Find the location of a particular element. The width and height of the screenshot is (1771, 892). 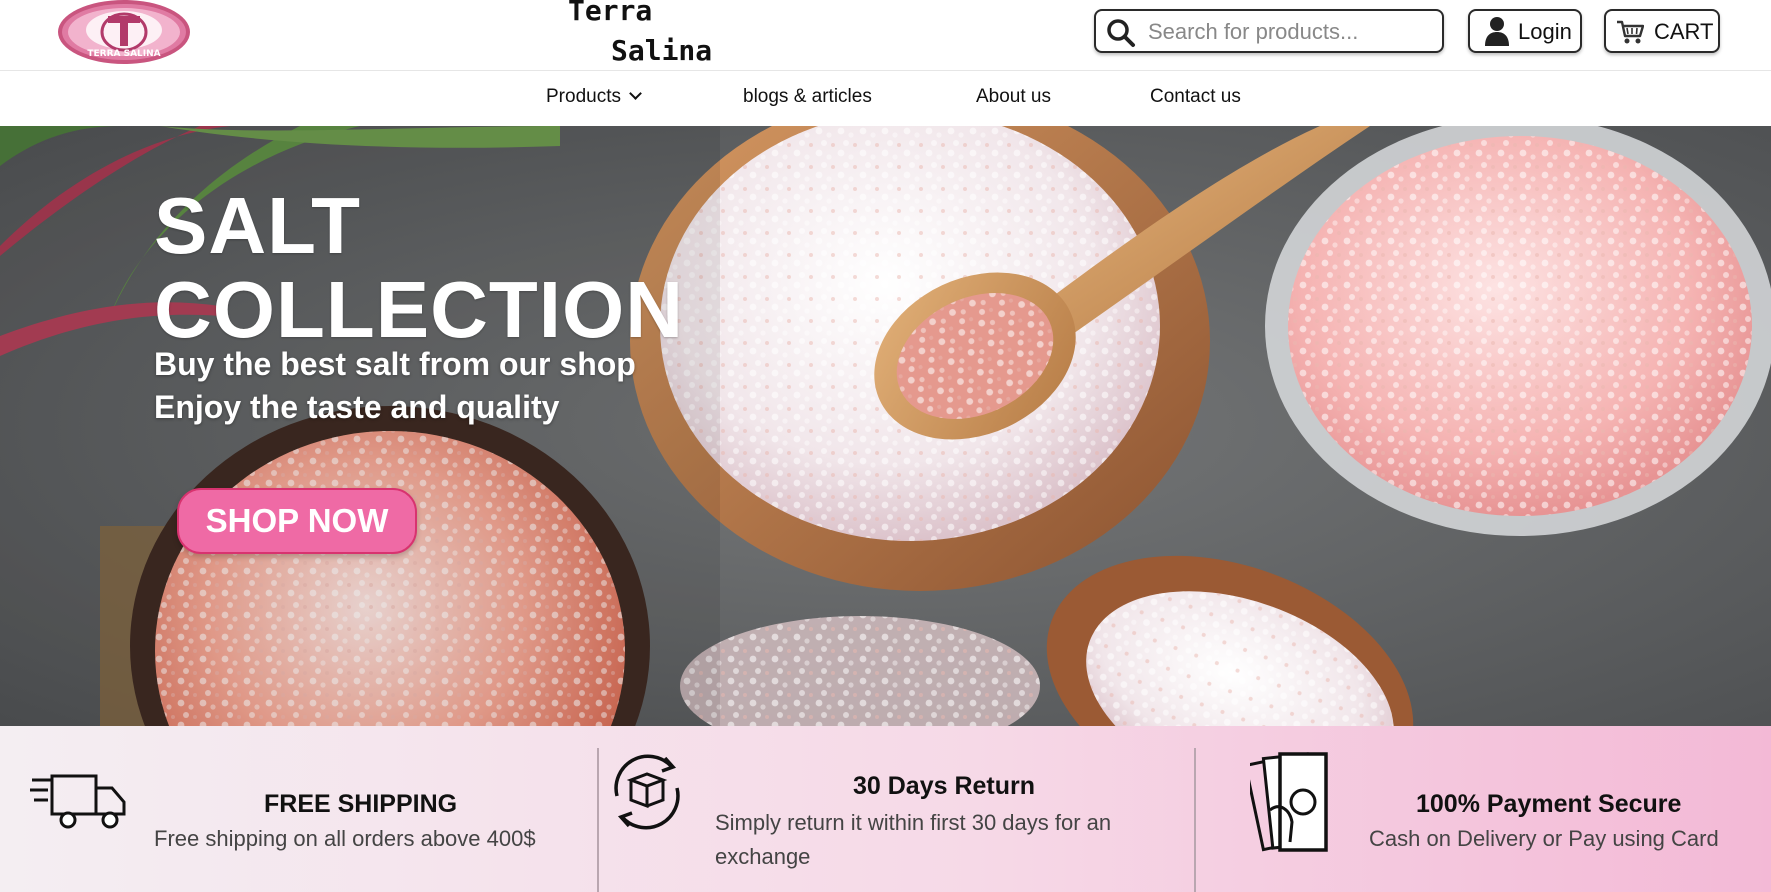

search-input is located at coordinates (1288, 32).